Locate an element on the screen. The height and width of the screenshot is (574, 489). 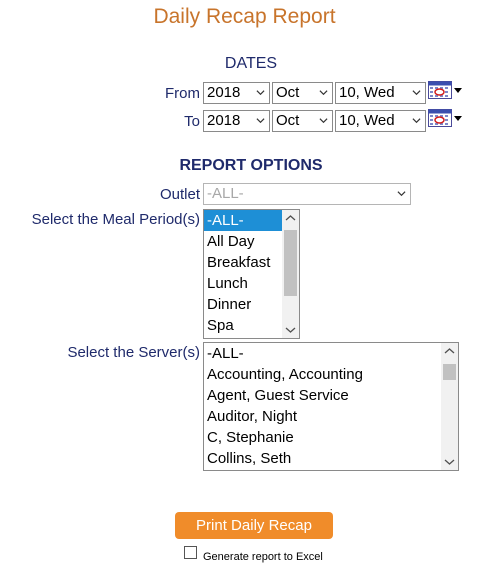
server-option-collins-seth: Collins, Seth is located at coordinates (331, 458).